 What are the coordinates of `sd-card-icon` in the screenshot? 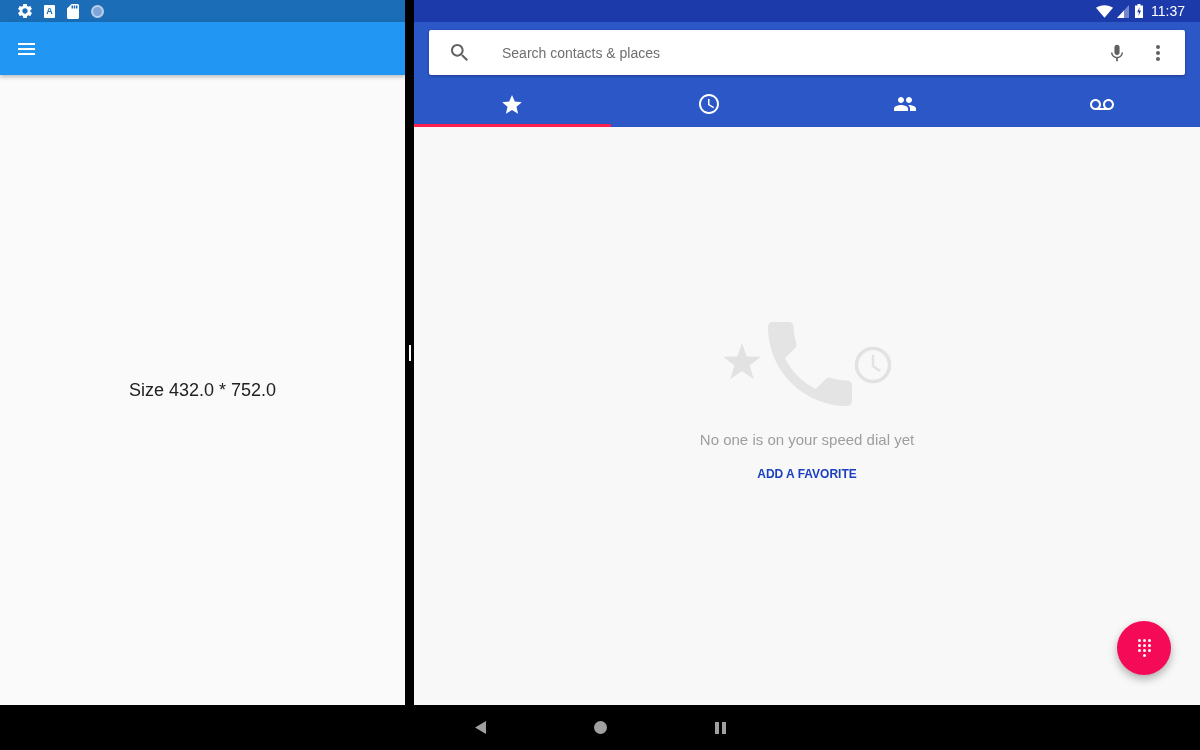 It's located at (73, 11).